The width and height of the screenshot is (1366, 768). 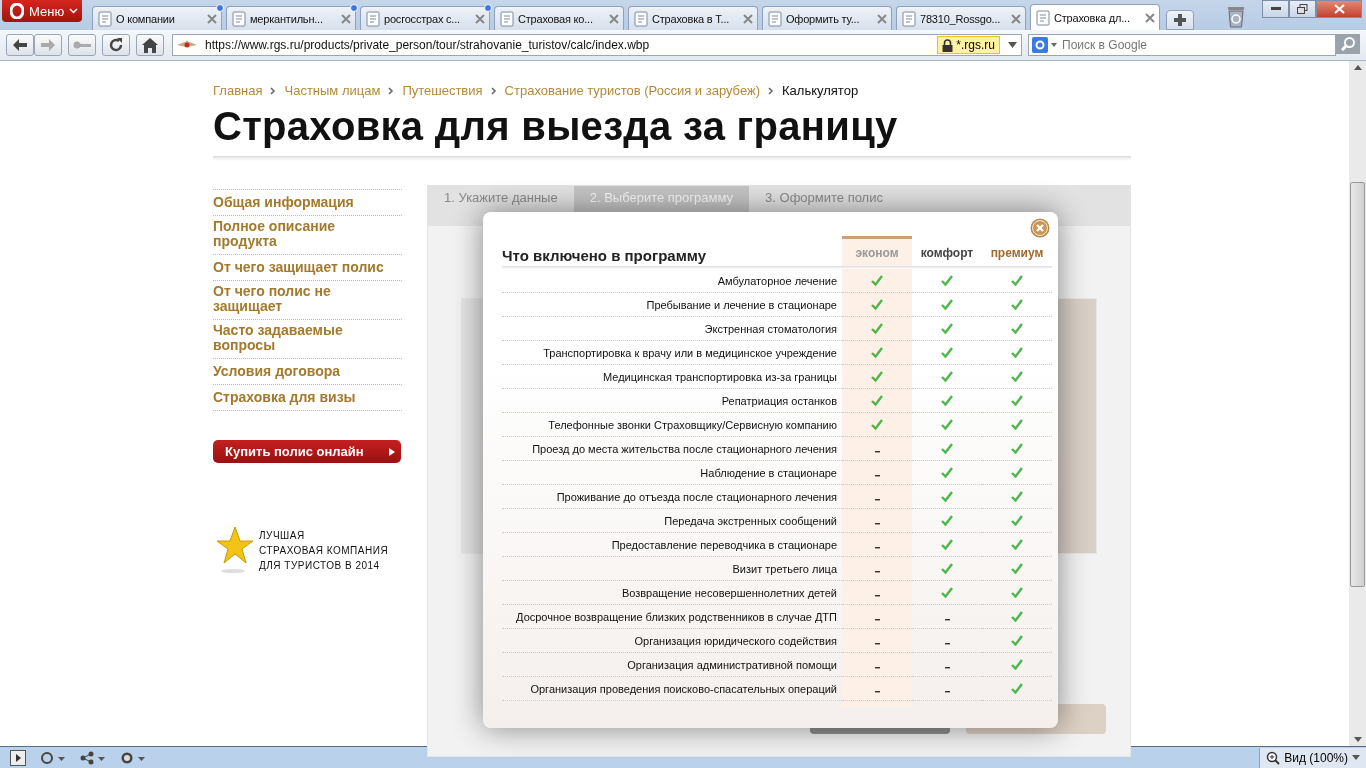 I want to click on dialog-title: Что включено в программу, so click(x=604, y=255).